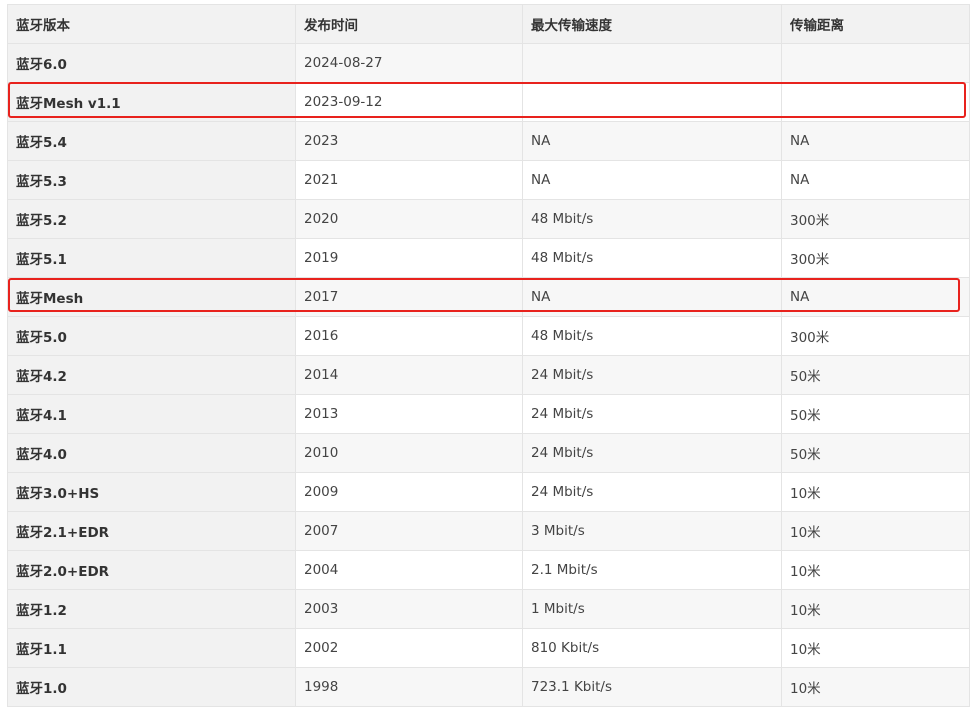 The width and height of the screenshot is (978, 712). Describe the element at coordinates (151, 453) in the screenshot. I see `version-cell: 蓝牙4.0` at that location.